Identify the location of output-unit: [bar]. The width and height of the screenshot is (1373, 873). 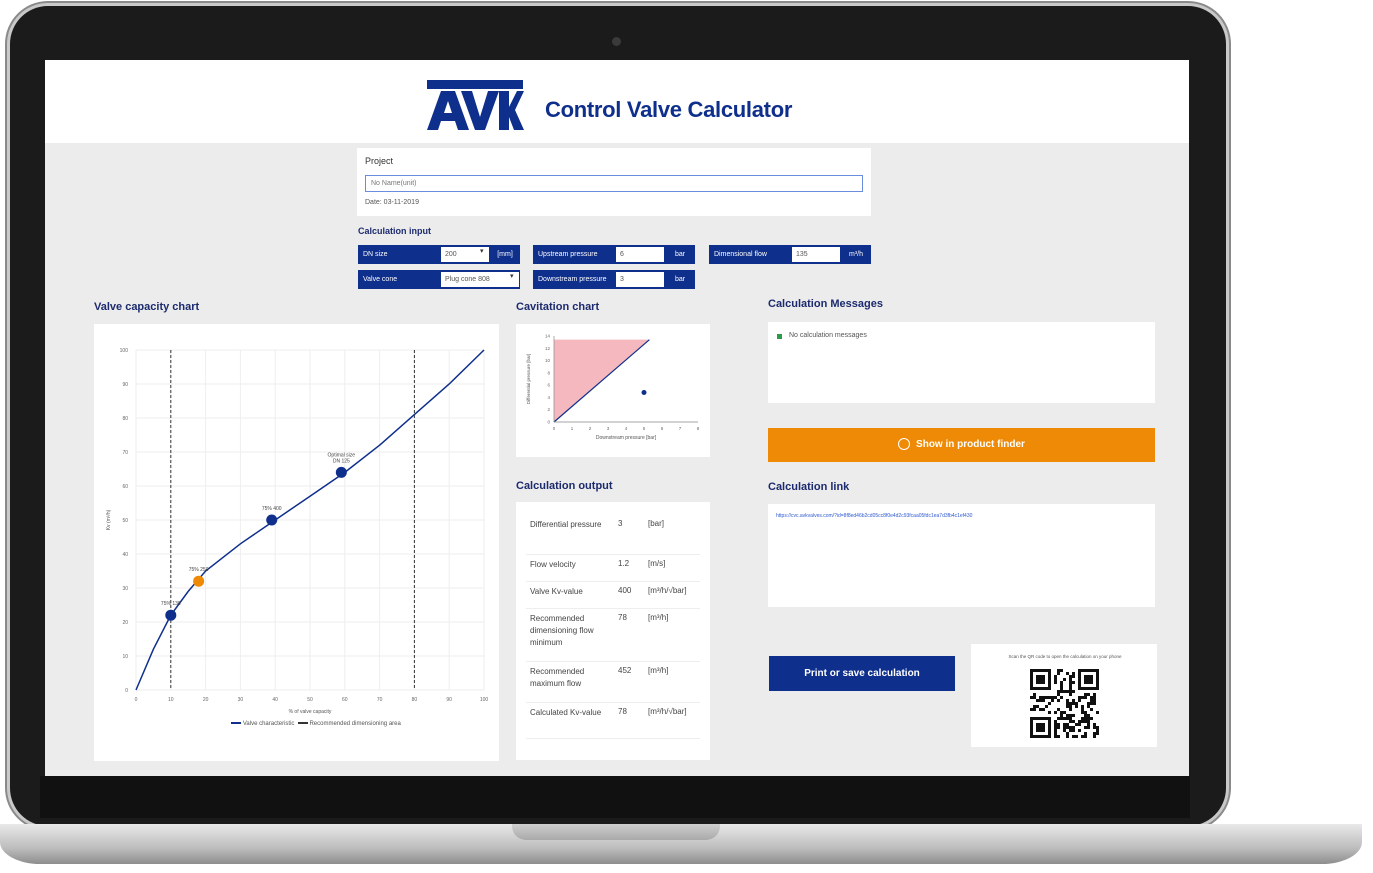
(656, 523).